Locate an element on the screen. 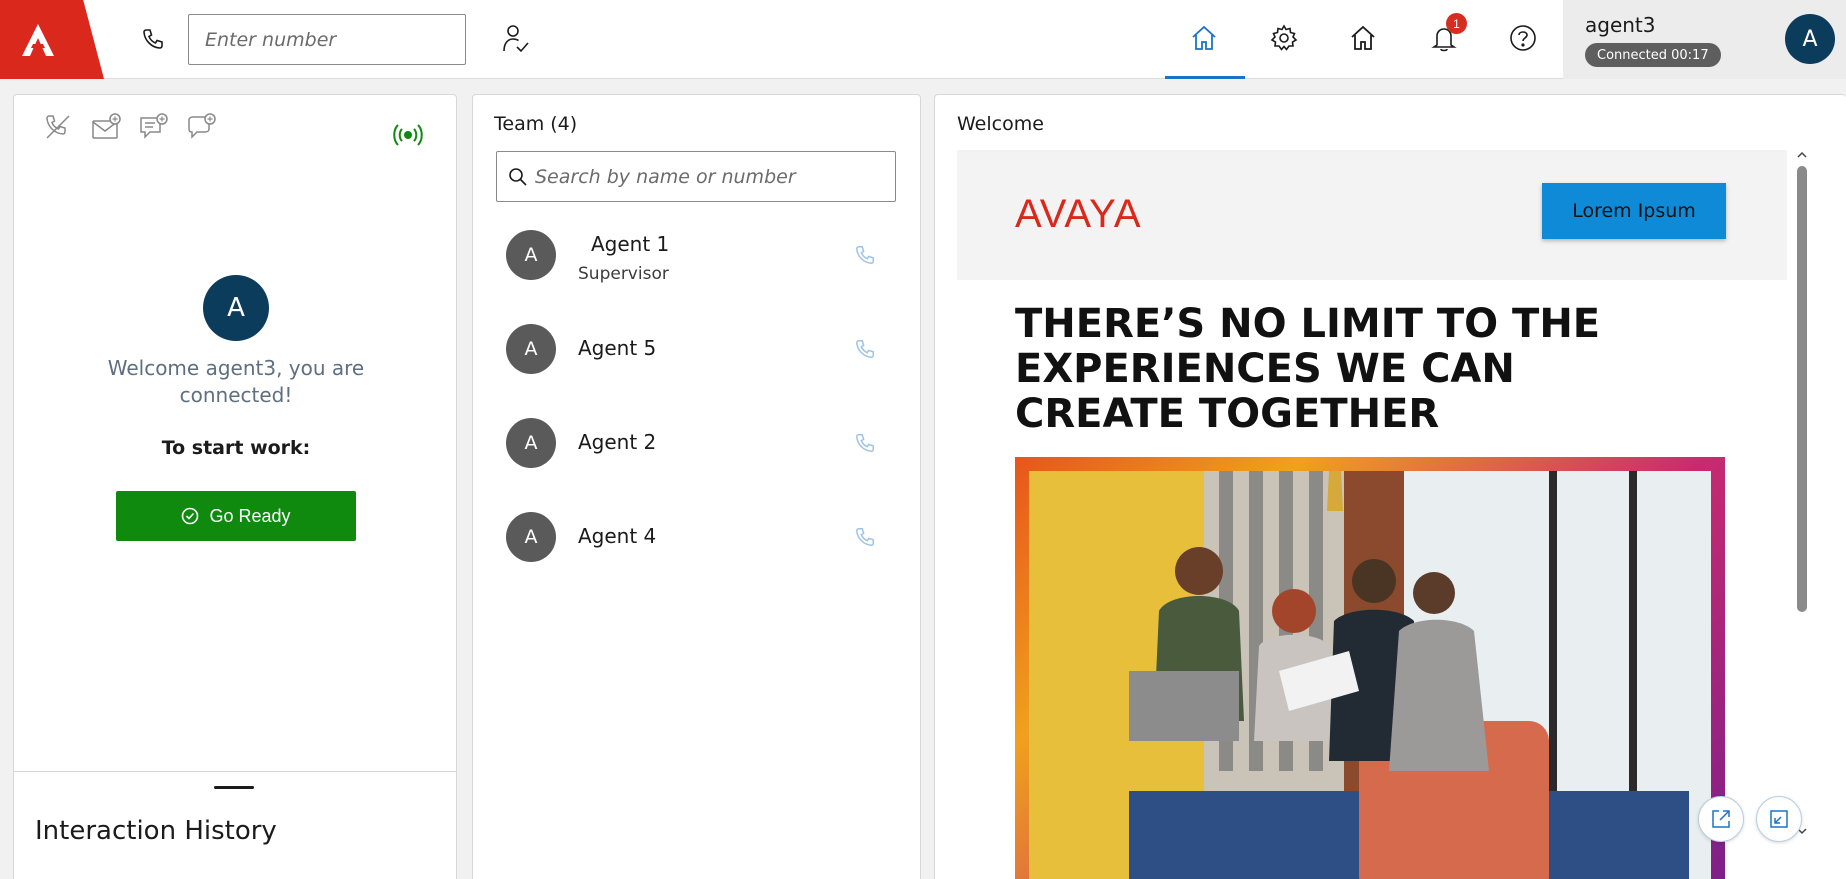 This screenshot has width=1846, height=879. start-work-label: To start work: is located at coordinates (236, 448).